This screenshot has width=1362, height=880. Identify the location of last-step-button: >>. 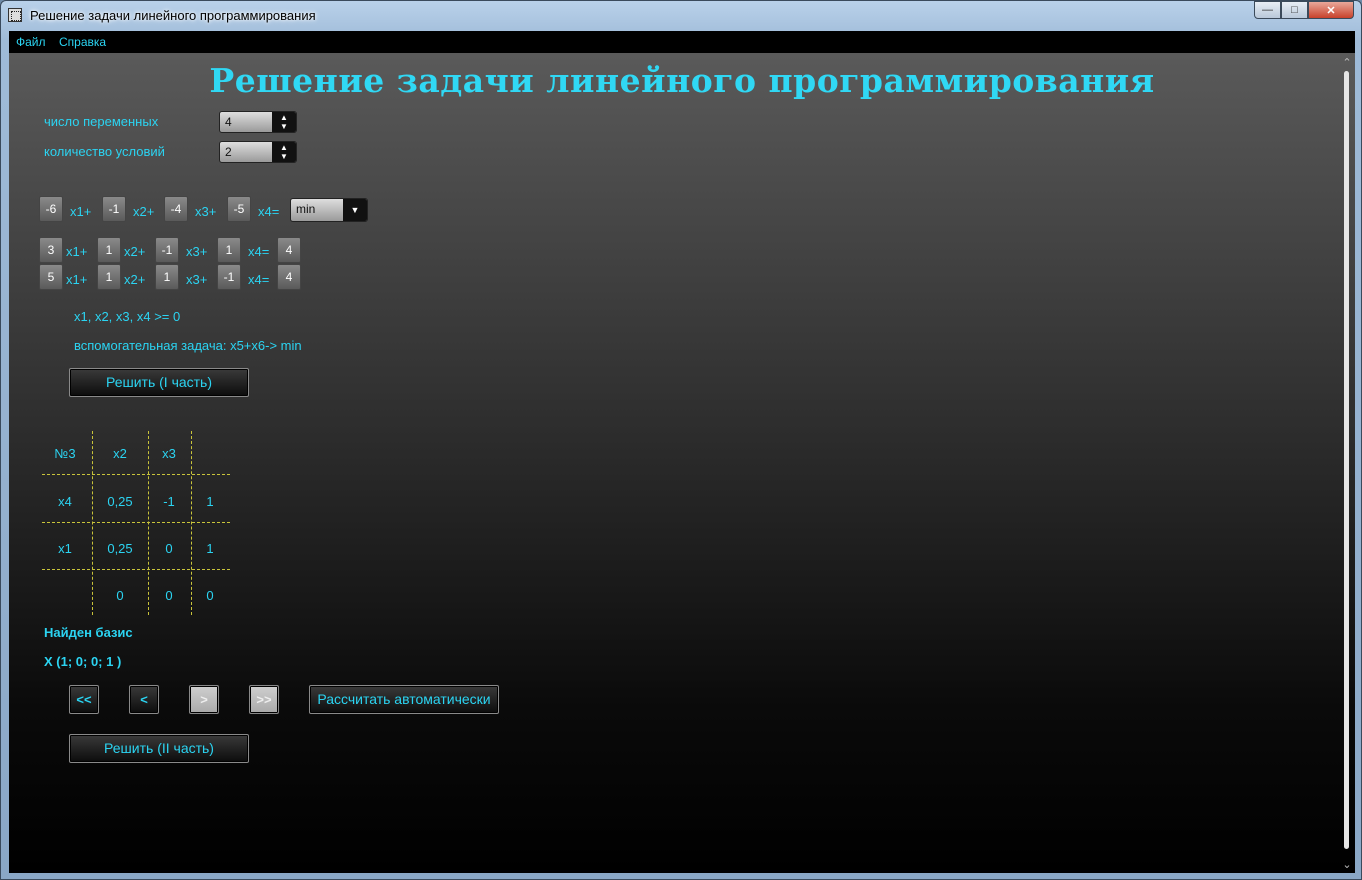
(264, 699).